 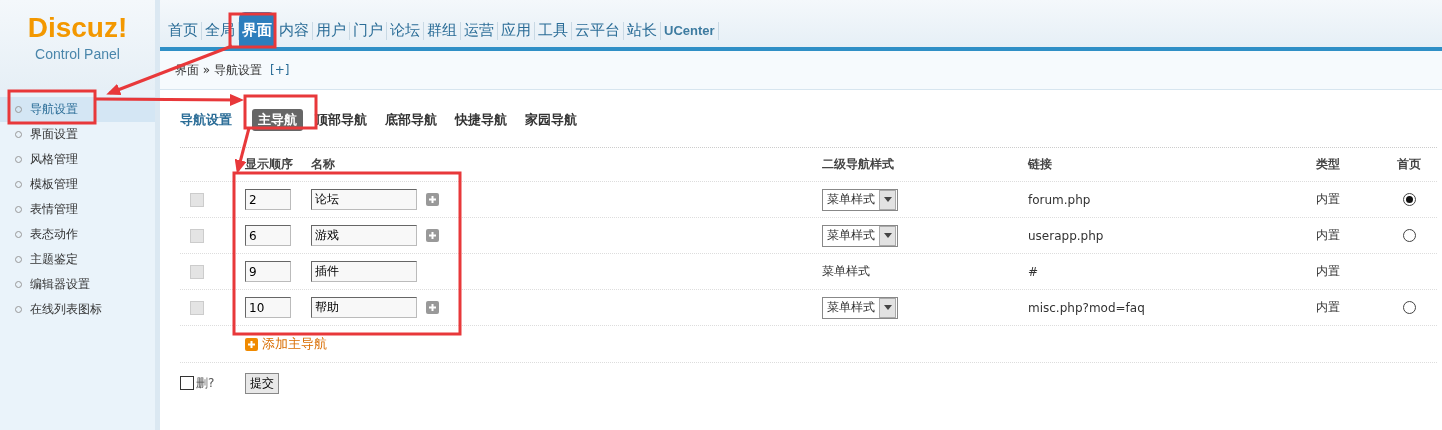 What do you see at coordinates (77, 54) in the screenshot?
I see `logo-subtitle: Control Panel` at bounding box center [77, 54].